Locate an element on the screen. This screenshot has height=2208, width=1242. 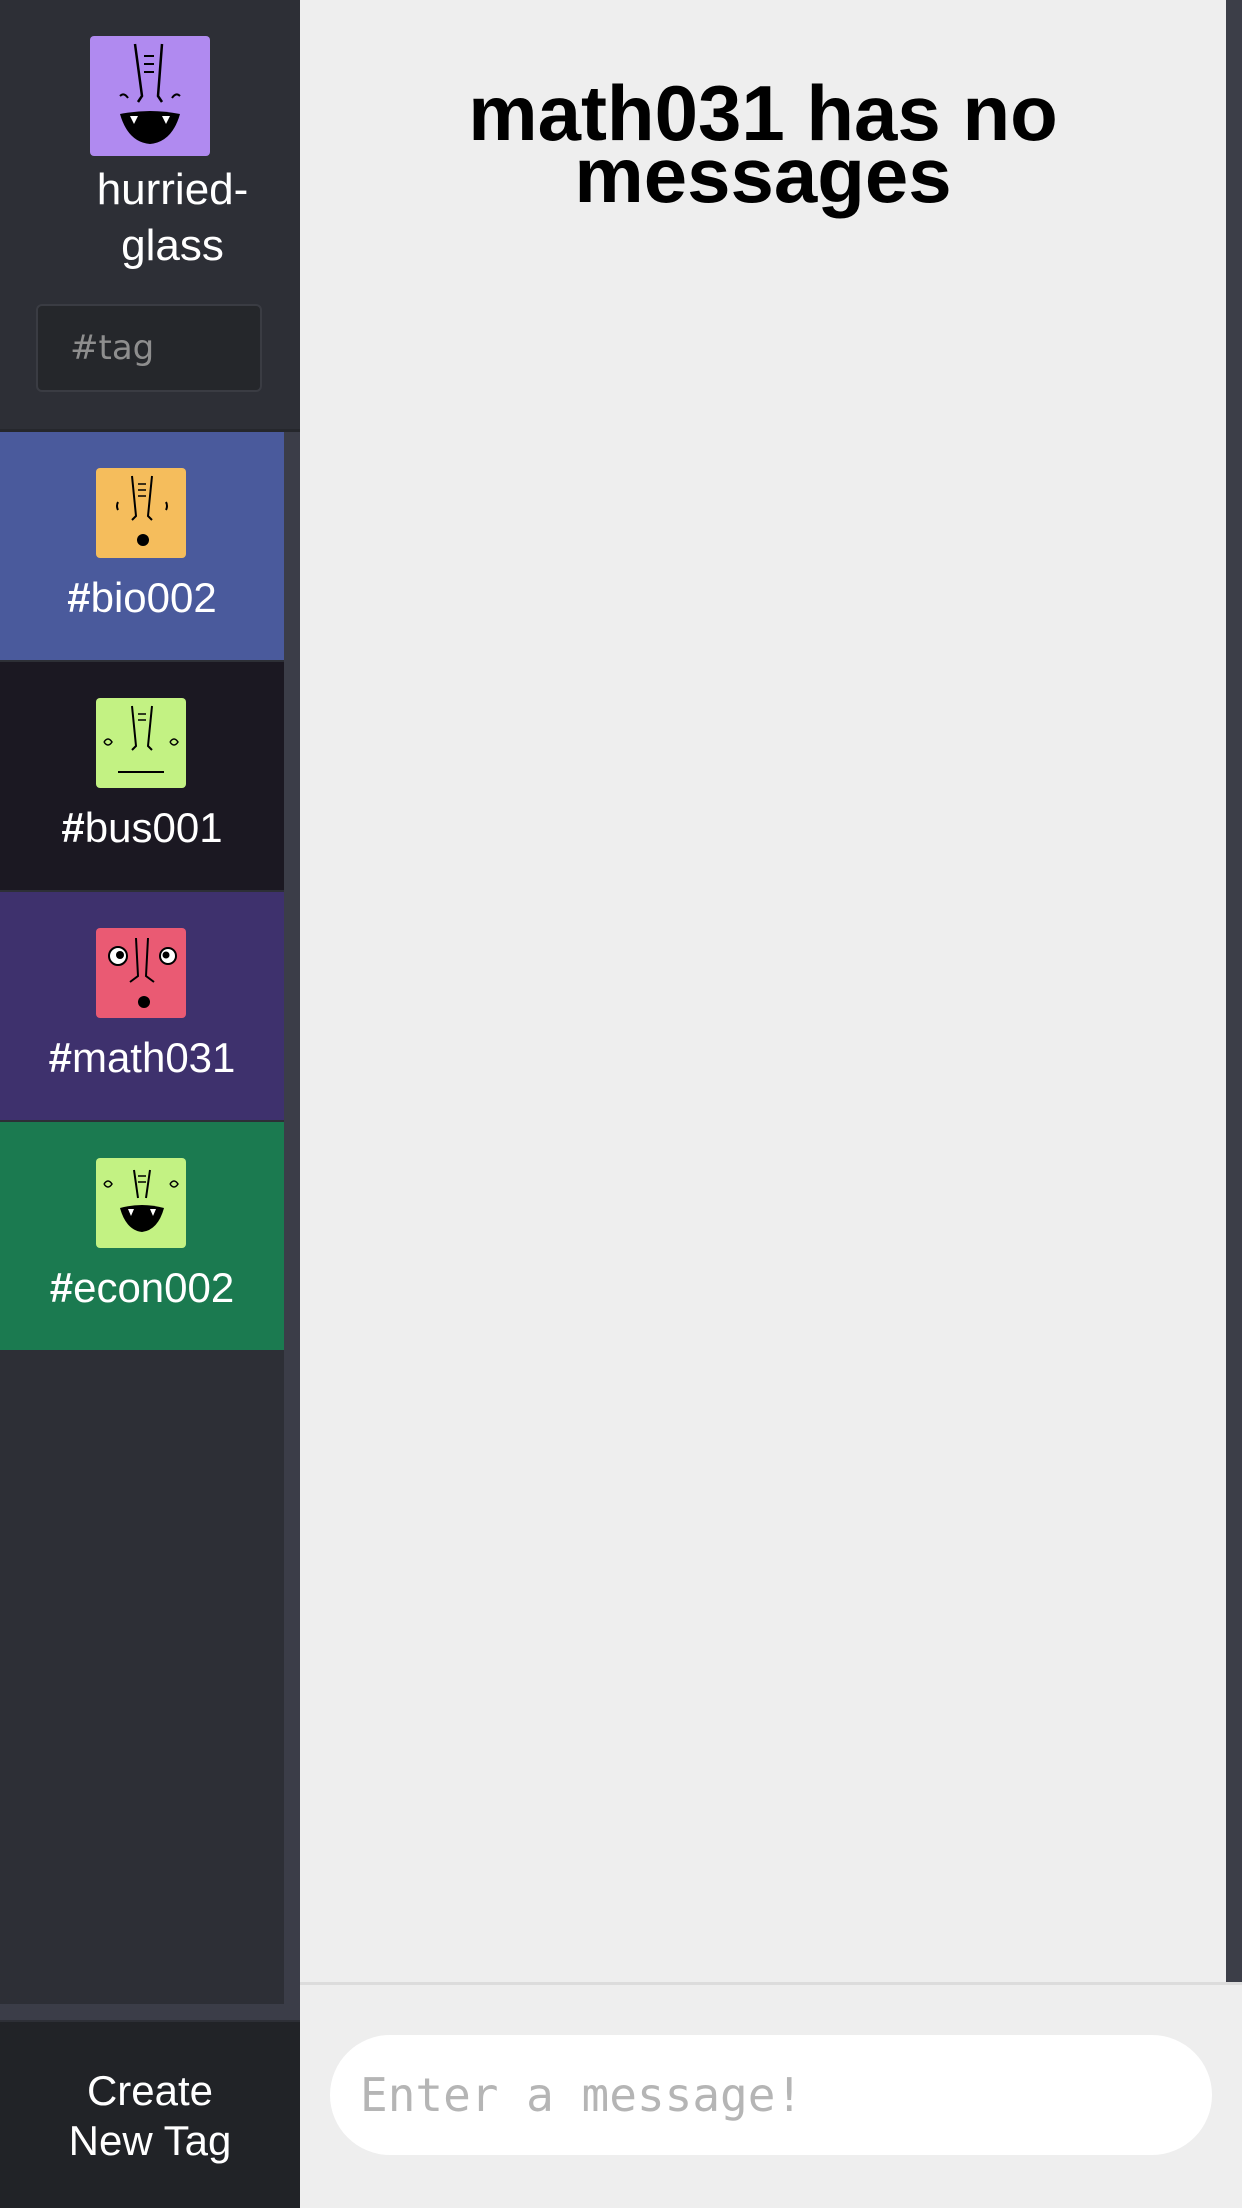
tag-label: #econ002 is located at coordinates (142, 1287).